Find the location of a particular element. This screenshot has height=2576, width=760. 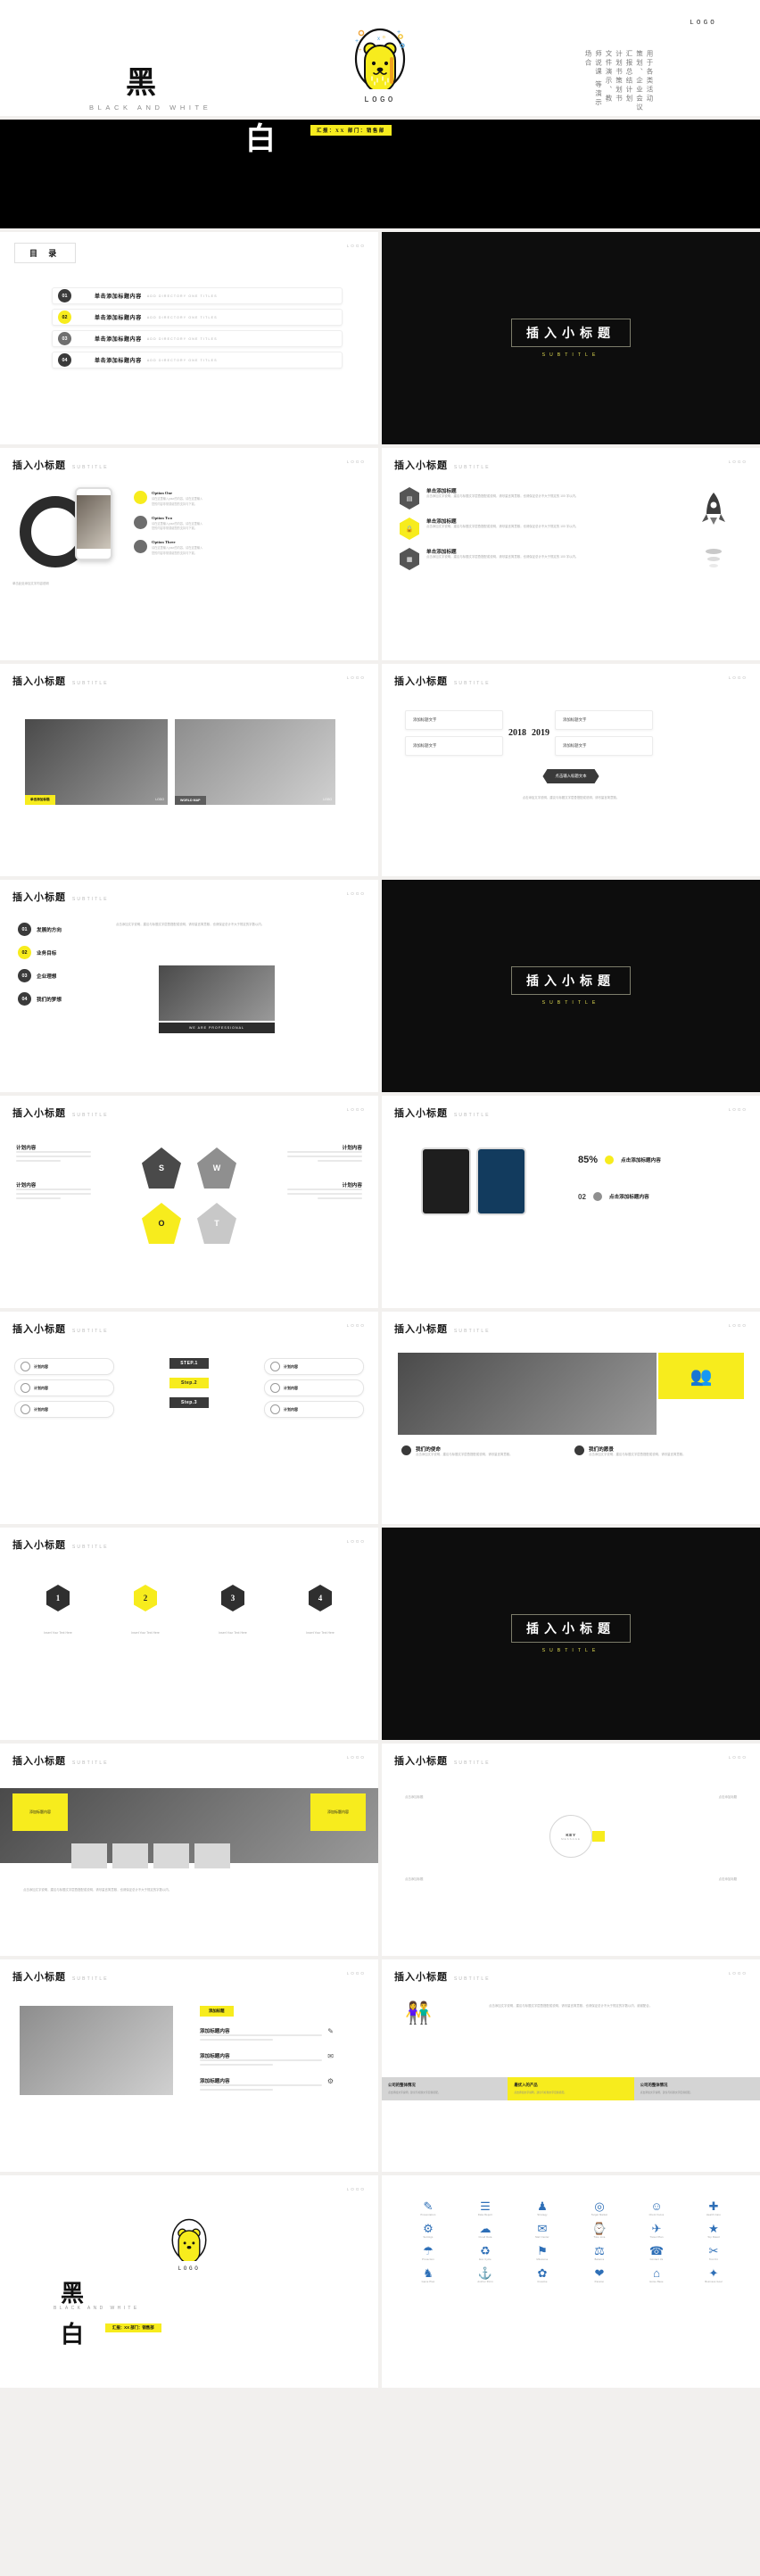

list-item: 03 单击添加标题内容 ADD DIRECTORY ONE TITLES is located at coordinates (197, 338).